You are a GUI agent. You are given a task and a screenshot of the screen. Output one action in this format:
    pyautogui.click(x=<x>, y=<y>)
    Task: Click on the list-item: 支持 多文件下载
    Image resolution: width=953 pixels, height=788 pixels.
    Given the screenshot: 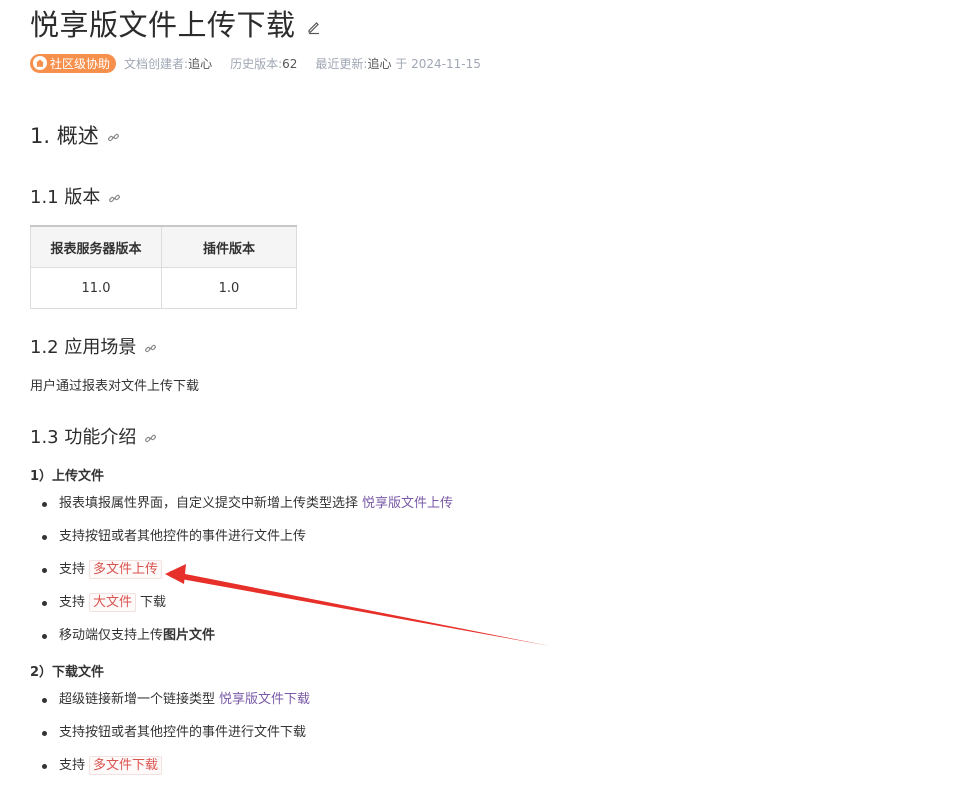 What is the action you would take?
    pyautogui.click(x=170, y=771)
    